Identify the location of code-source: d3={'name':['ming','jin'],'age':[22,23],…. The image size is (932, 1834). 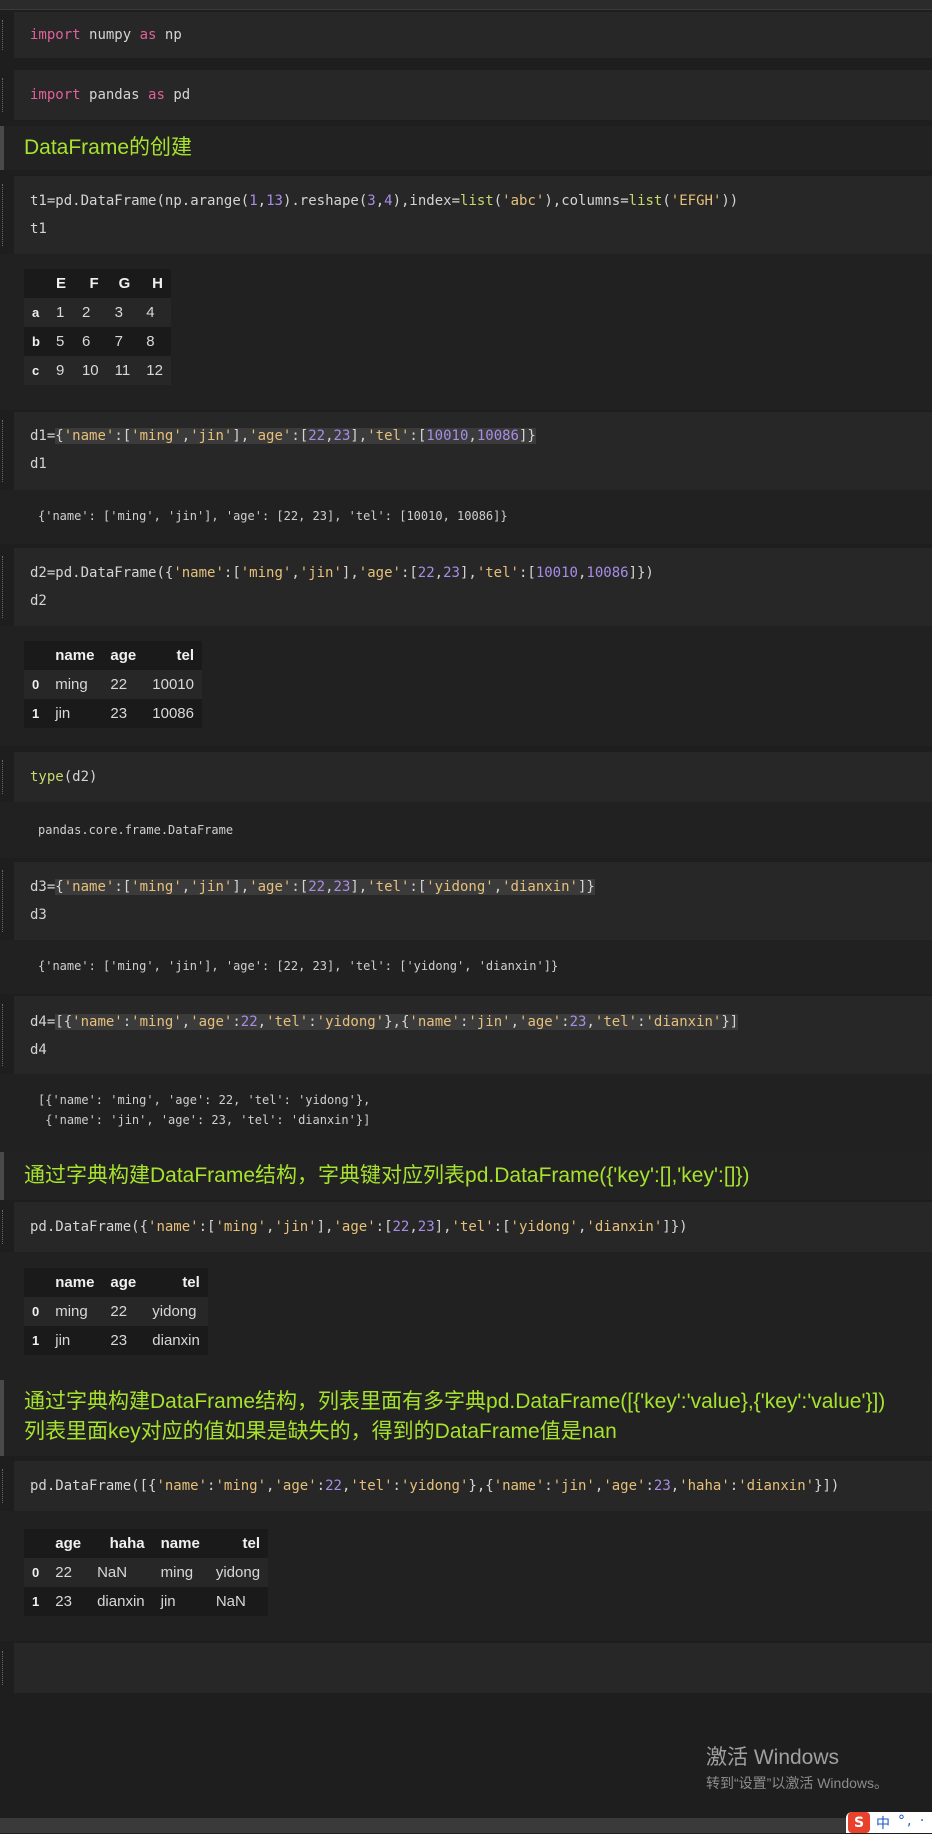
(312, 901).